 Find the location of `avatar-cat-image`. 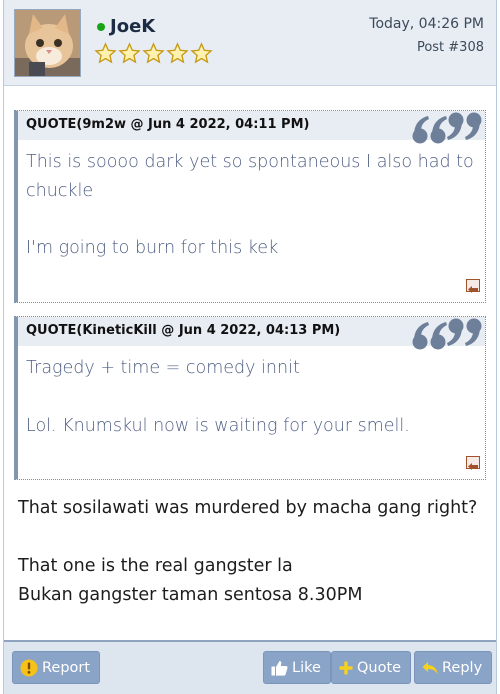

avatar-cat-image is located at coordinates (47, 43).